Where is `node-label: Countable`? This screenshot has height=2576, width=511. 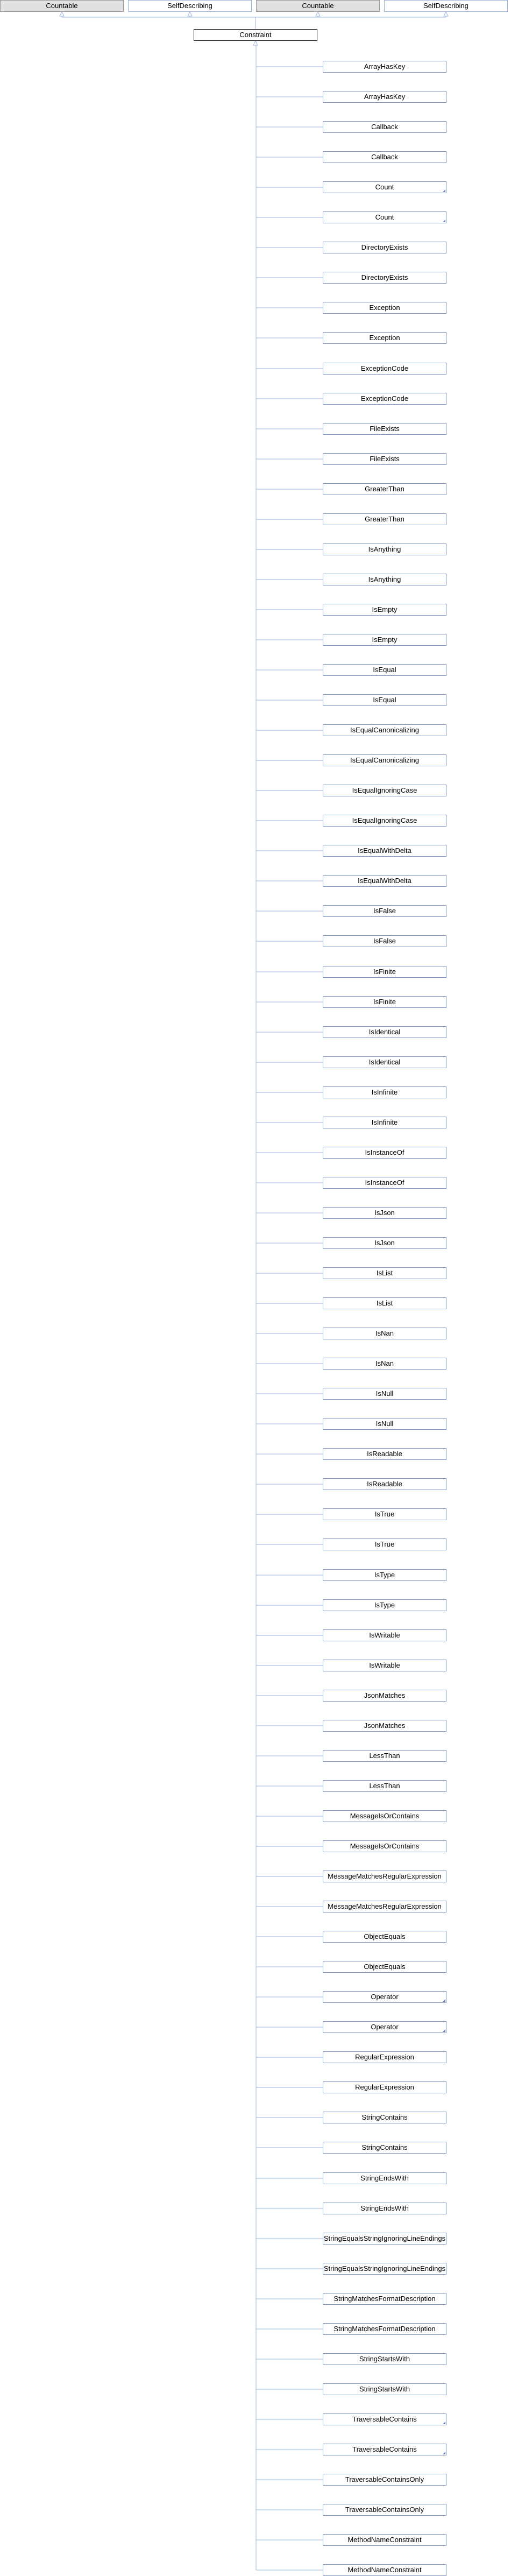
node-label: Countable is located at coordinates (318, 6).